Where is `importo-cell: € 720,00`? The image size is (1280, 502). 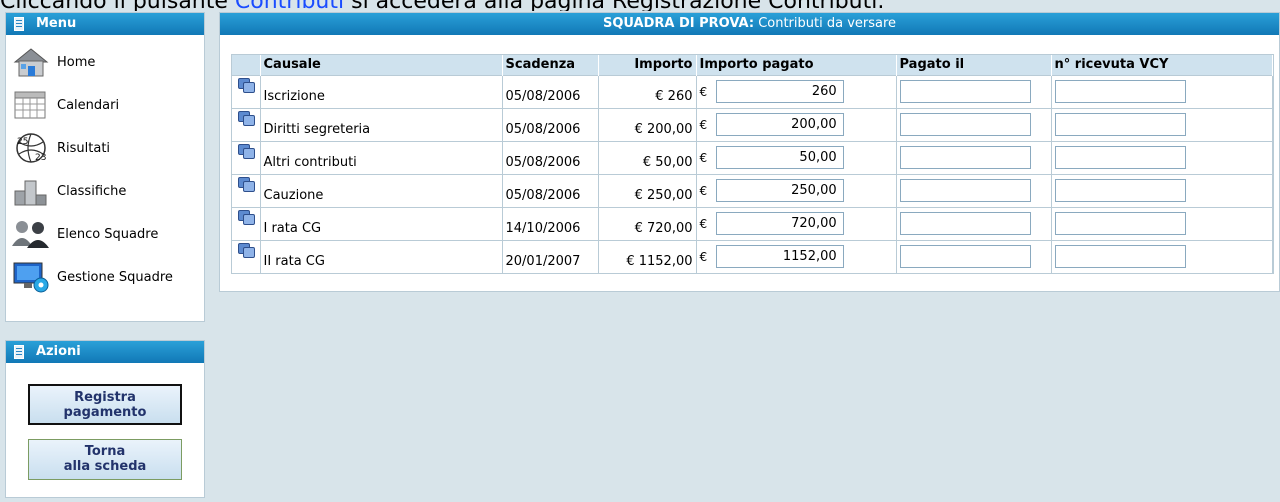
importo-cell: € 720,00 is located at coordinates (647, 223).